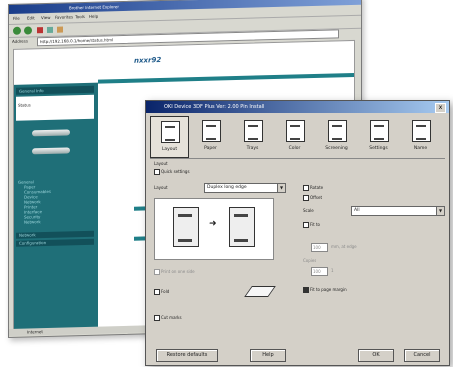 The image size is (453, 367). I want to click on tab-settings: Settings, so click(378, 136).